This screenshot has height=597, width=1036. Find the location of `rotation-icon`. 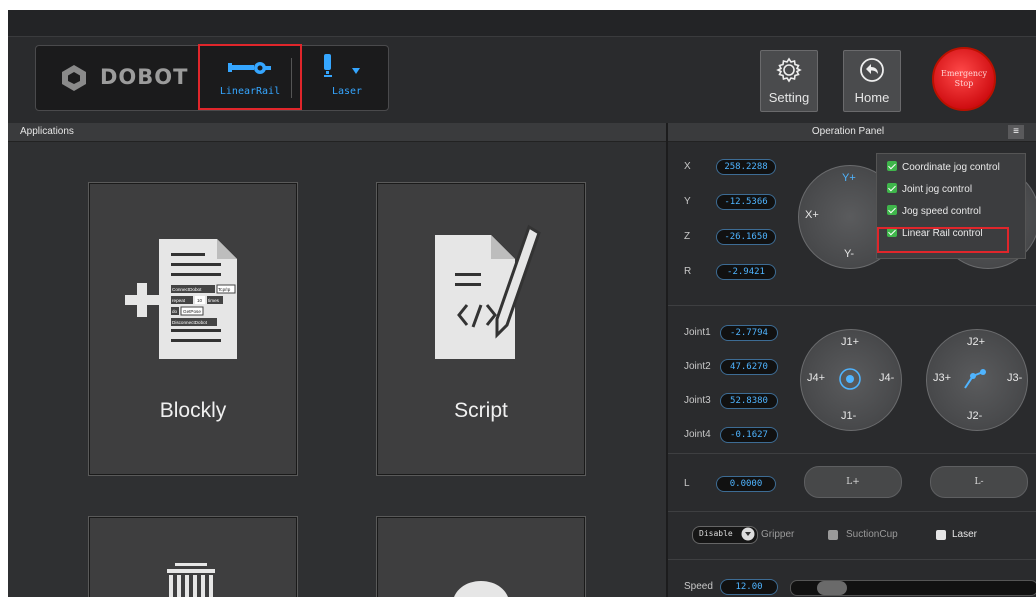

rotation-icon is located at coordinates (850, 379).